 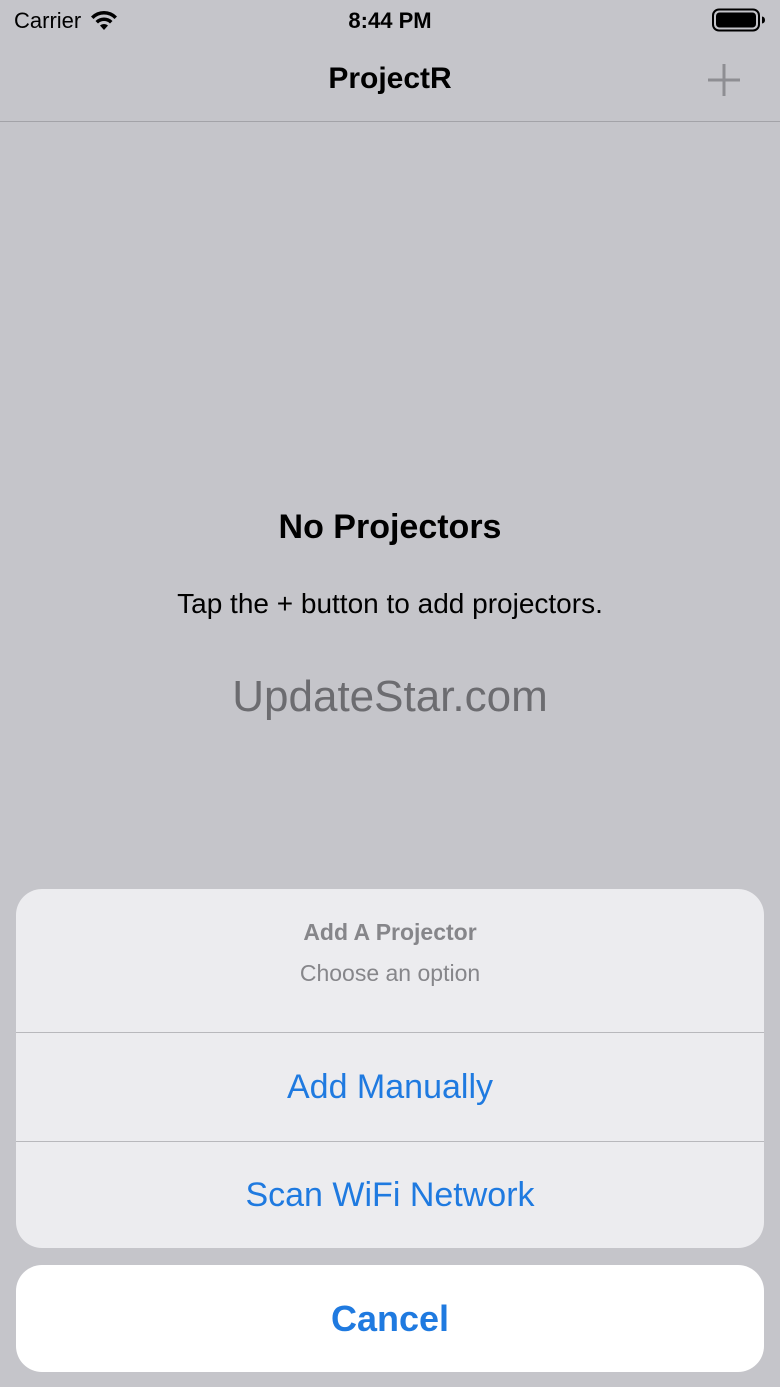 I want to click on action-sheet-header: Add A Projector Choose an option, so click(x=390, y=961).